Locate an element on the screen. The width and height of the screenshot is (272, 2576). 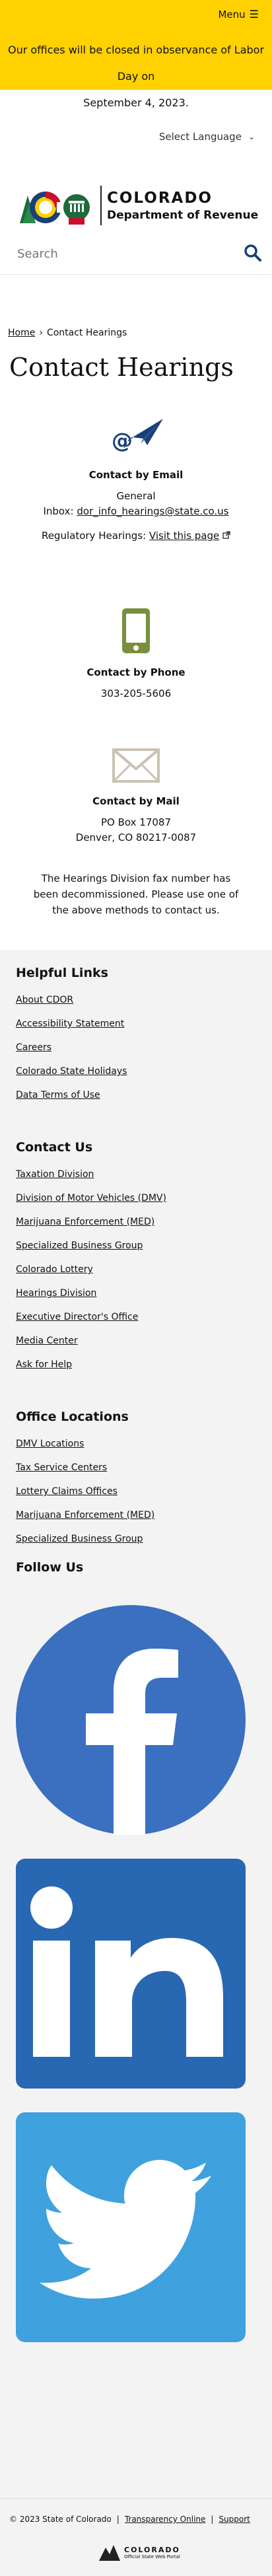
footer-link: About CDOR is located at coordinates (144, 1000).